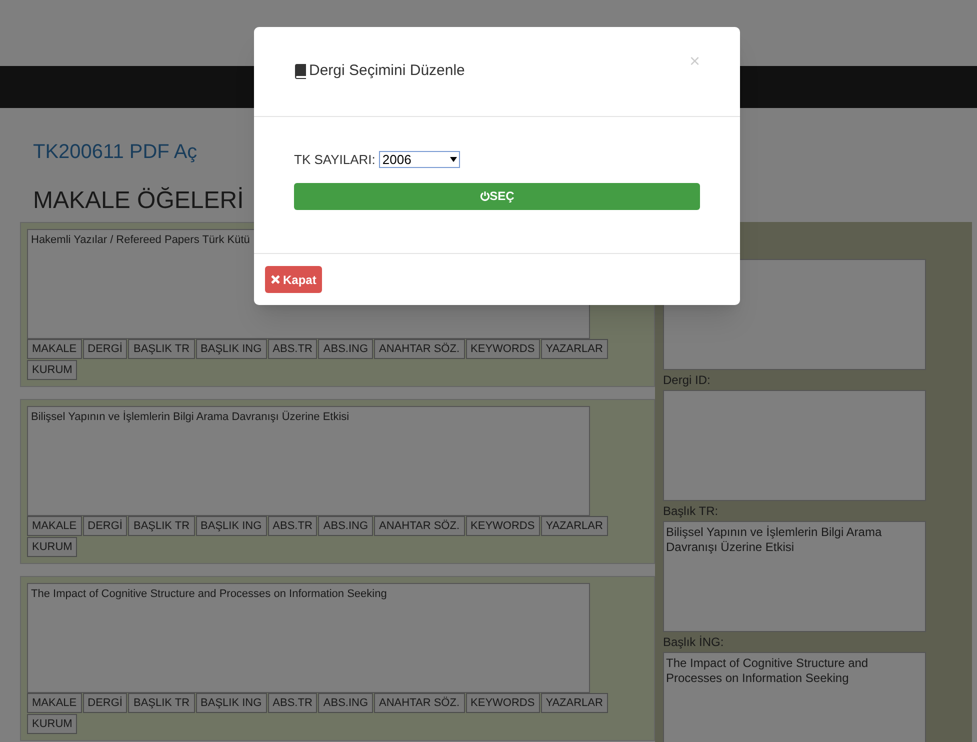  I want to click on select-button: SEÇ, so click(497, 196).